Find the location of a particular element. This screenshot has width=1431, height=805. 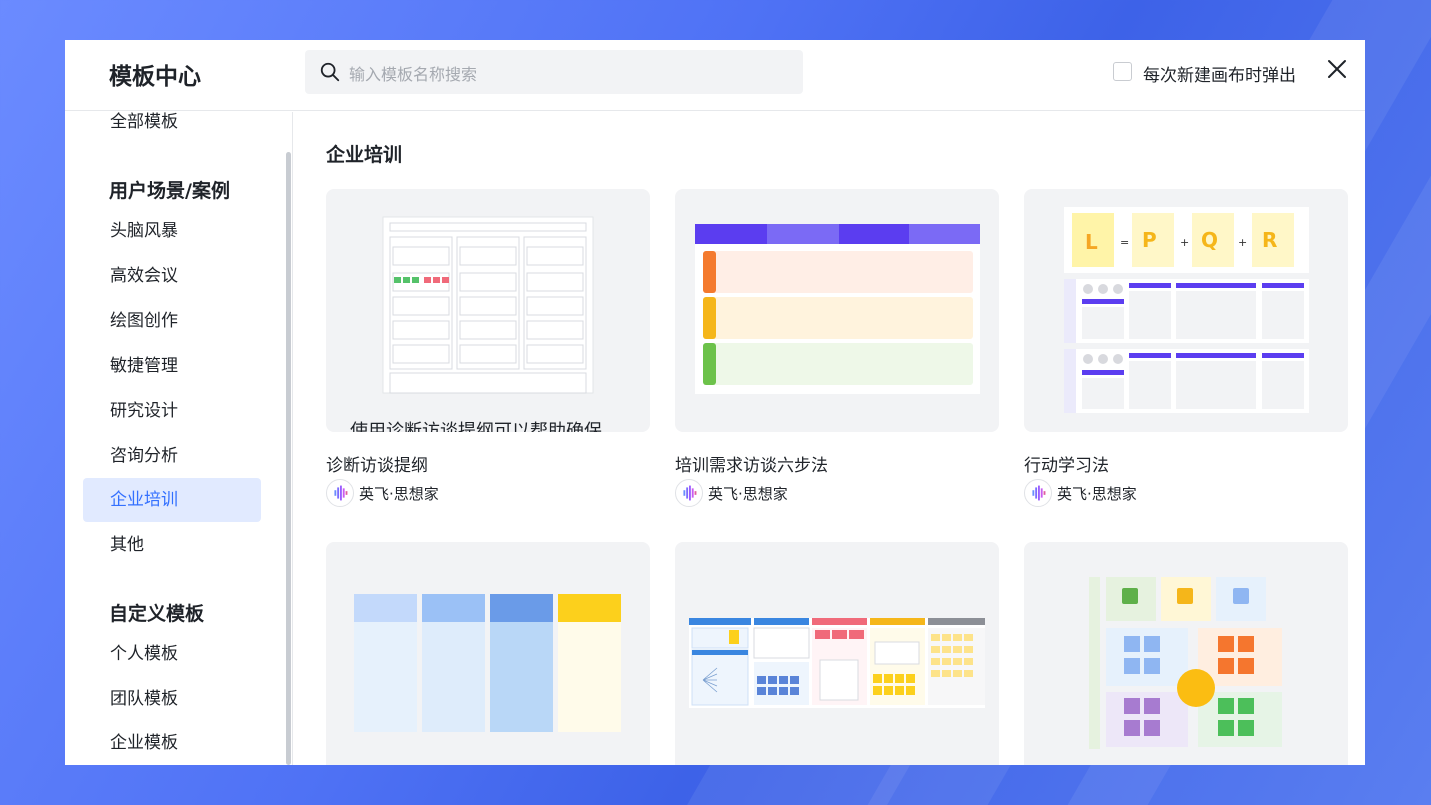

popup-option-label: 每次新建画布时弹出 is located at coordinates (1219, 76).